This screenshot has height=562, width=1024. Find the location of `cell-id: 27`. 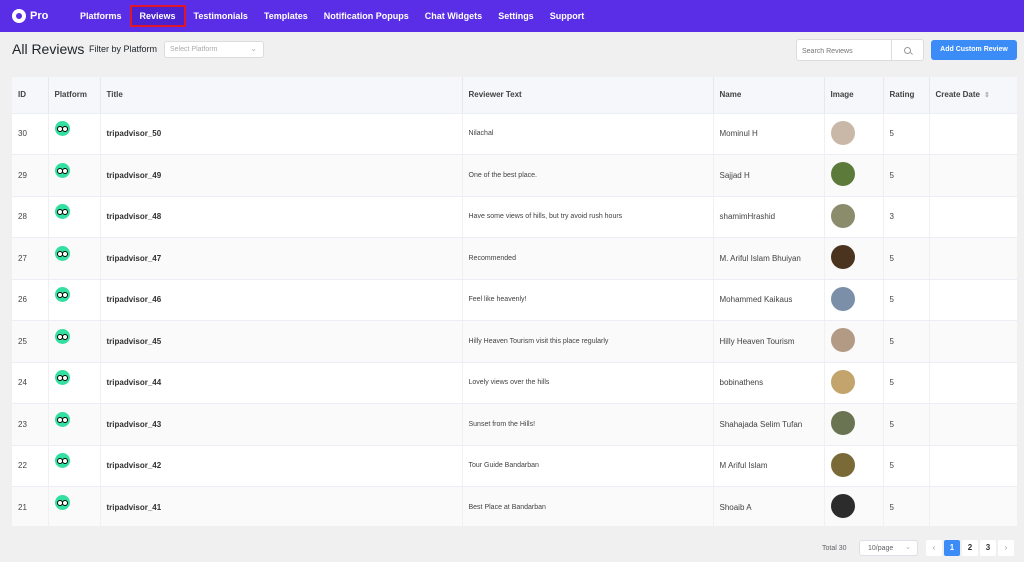

cell-id: 27 is located at coordinates (30, 258).